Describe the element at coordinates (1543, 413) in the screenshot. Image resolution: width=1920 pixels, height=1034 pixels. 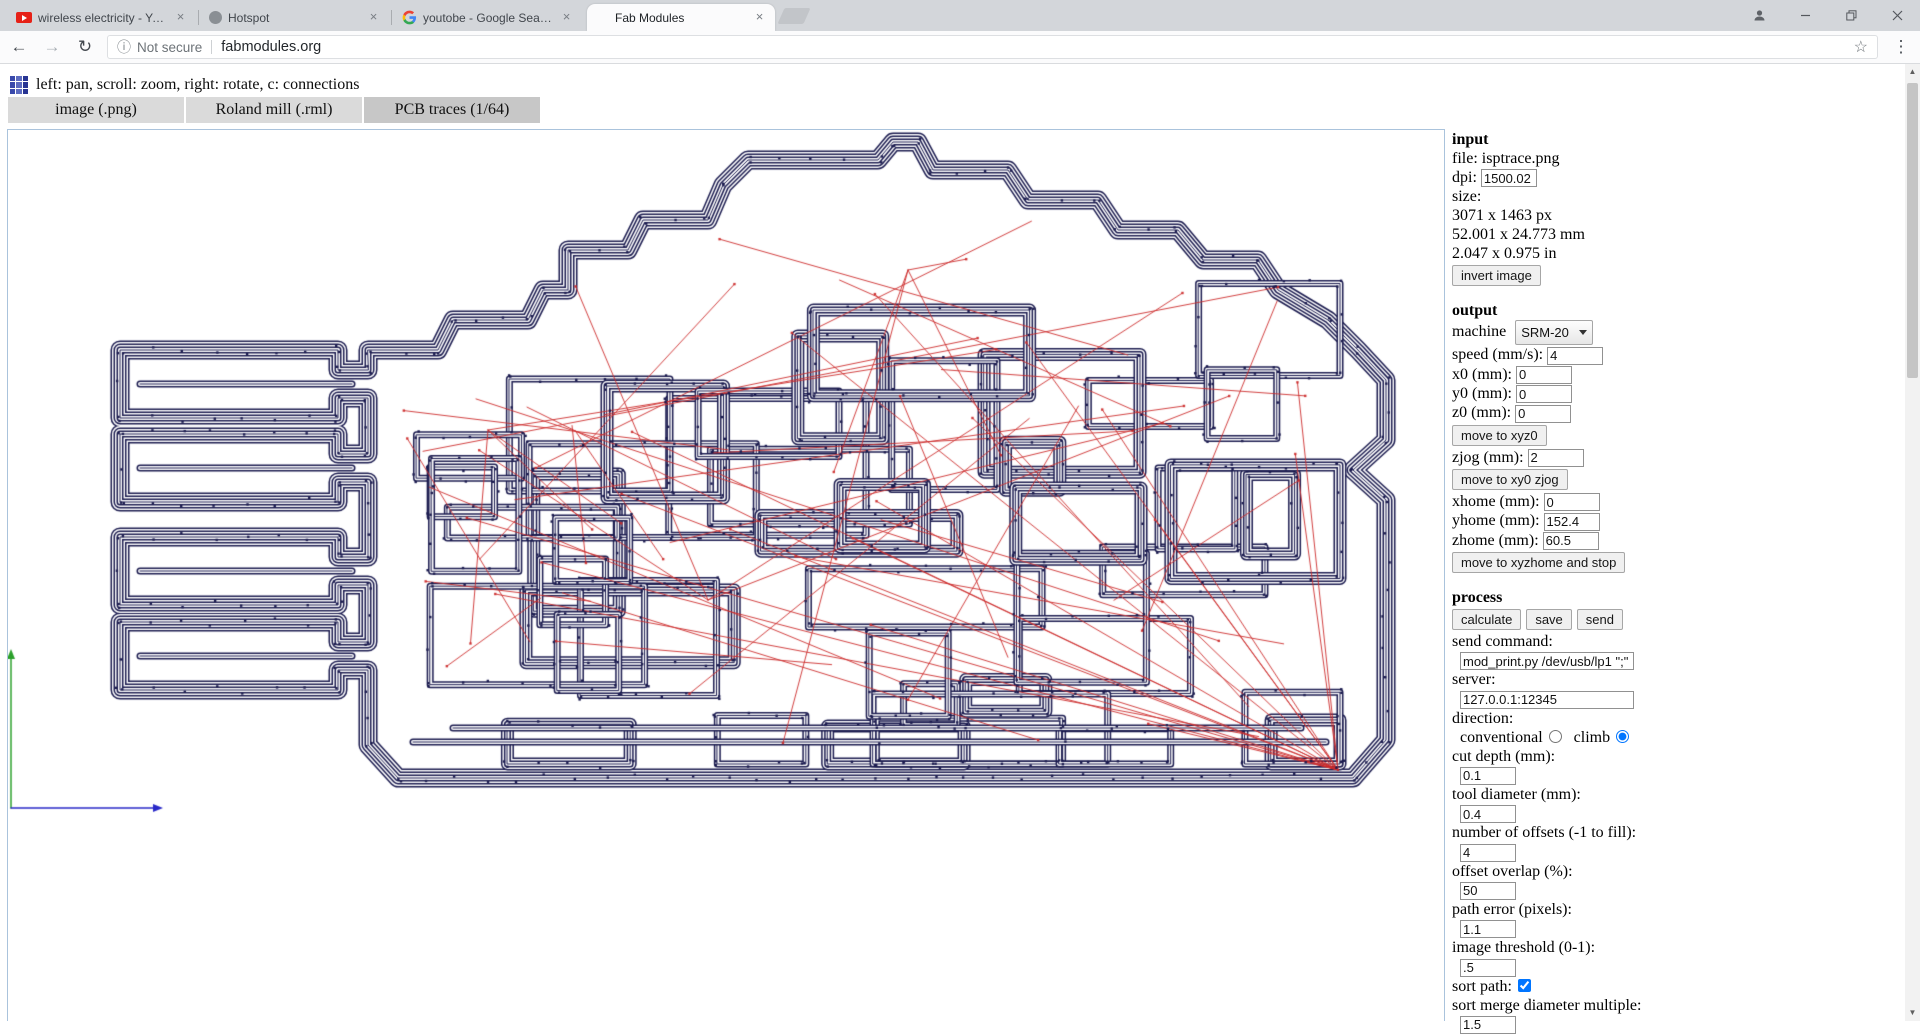
I see `z0-input` at that location.